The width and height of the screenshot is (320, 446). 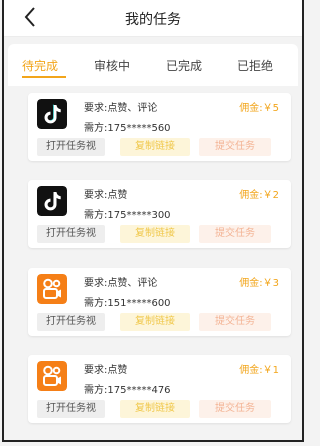 I want to click on tab-reviewing: 审核中, so click(x=112, y=65).